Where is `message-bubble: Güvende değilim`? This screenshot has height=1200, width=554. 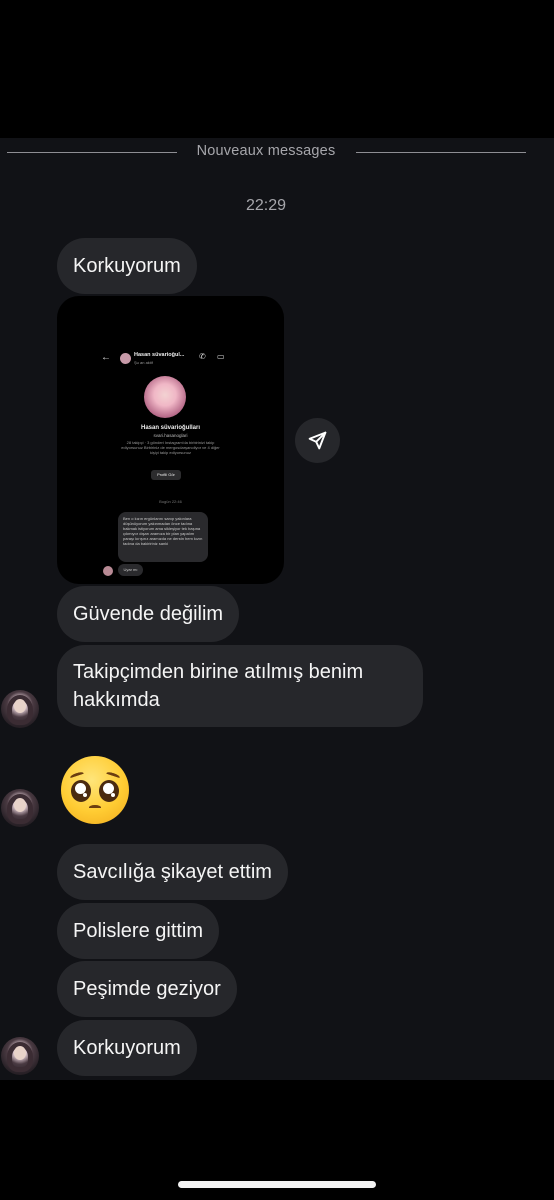
message-bubble: Güvende değilim is located at coordinates (148, 614).